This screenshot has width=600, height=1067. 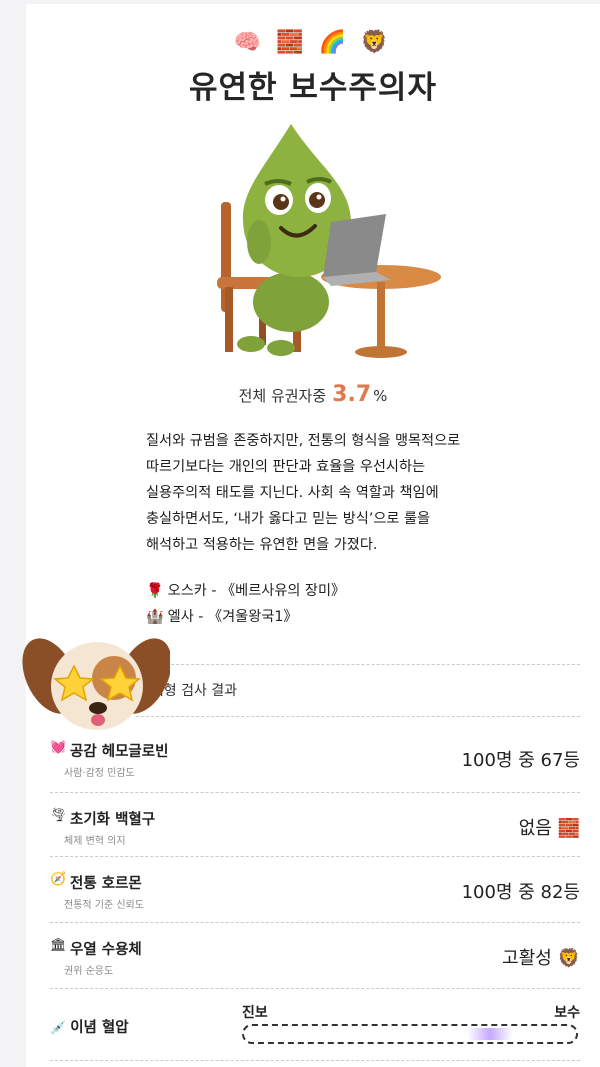 I want to click on result-item-value: 고활성 🦁, so click(x=541, y=958).